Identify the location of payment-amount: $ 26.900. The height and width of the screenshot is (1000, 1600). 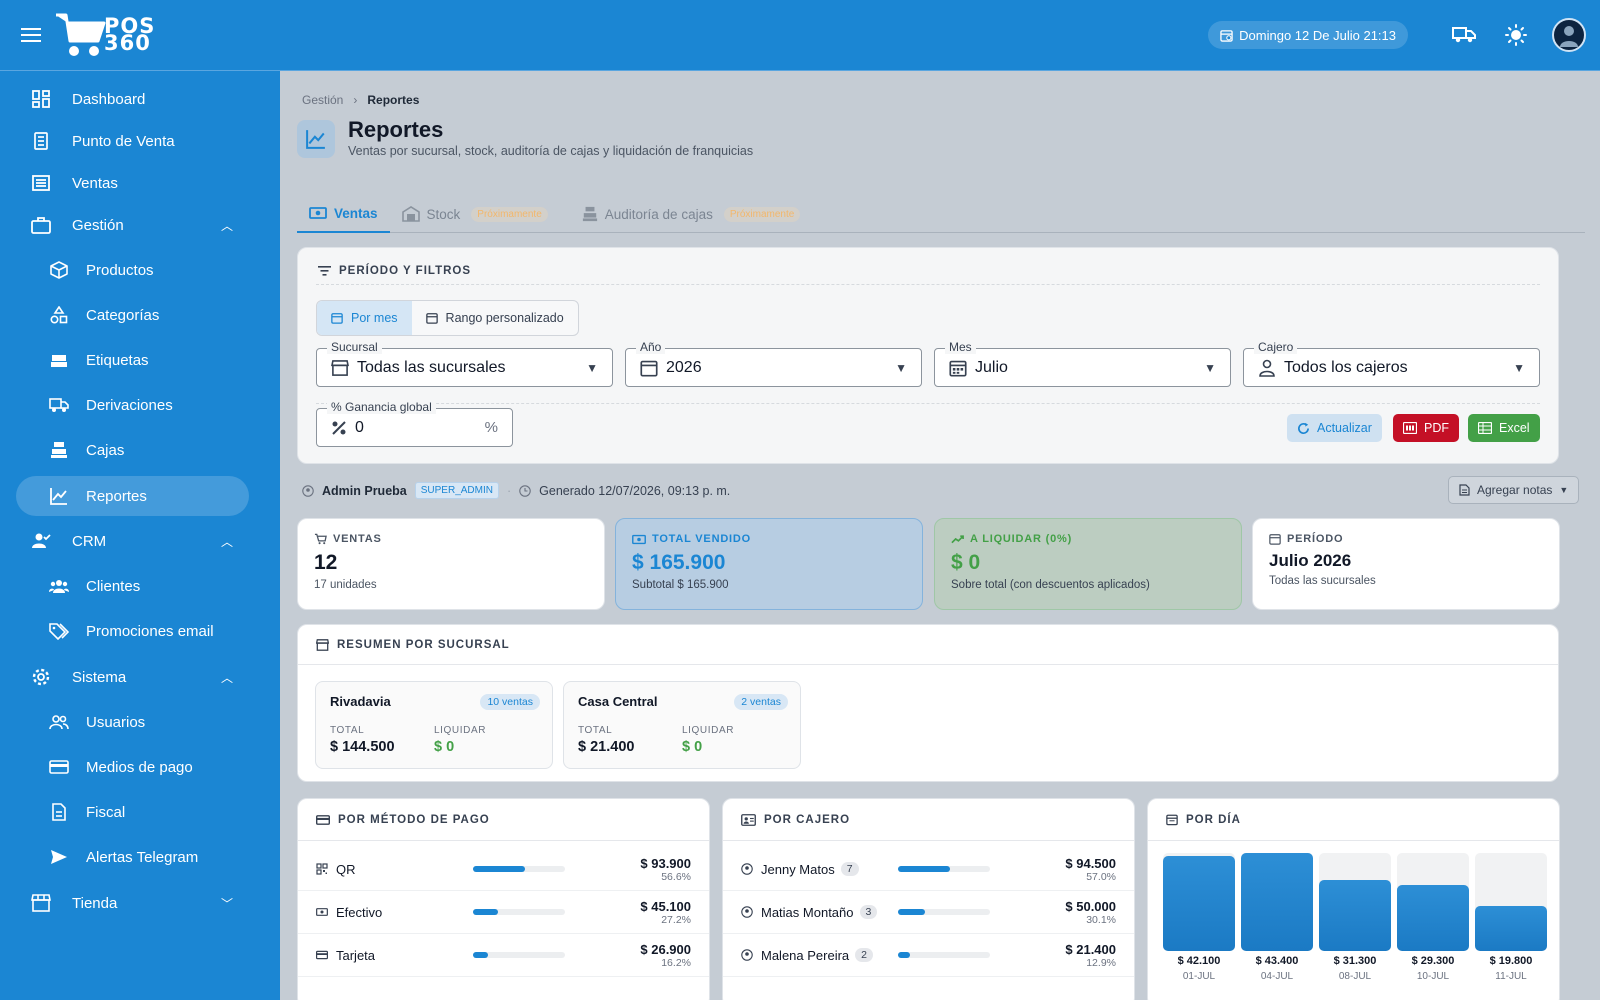
(665, 949).